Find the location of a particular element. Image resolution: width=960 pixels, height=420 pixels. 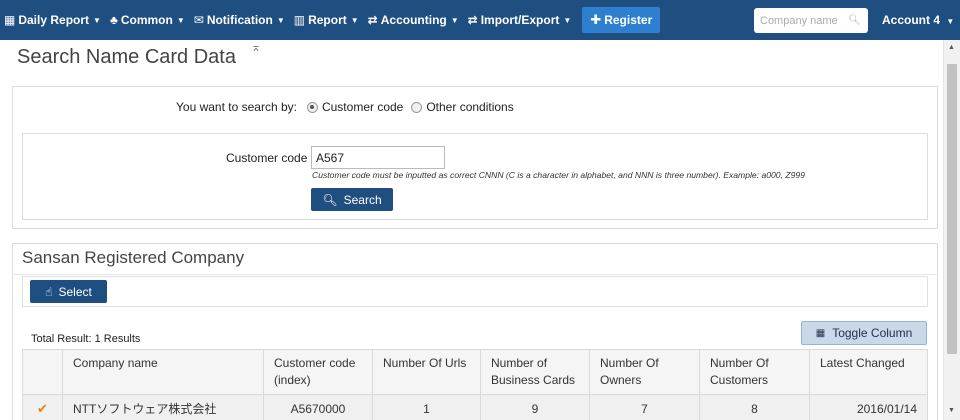

vertical-scrollbar: ▲ ▼ is located at coordinates (951, 230).